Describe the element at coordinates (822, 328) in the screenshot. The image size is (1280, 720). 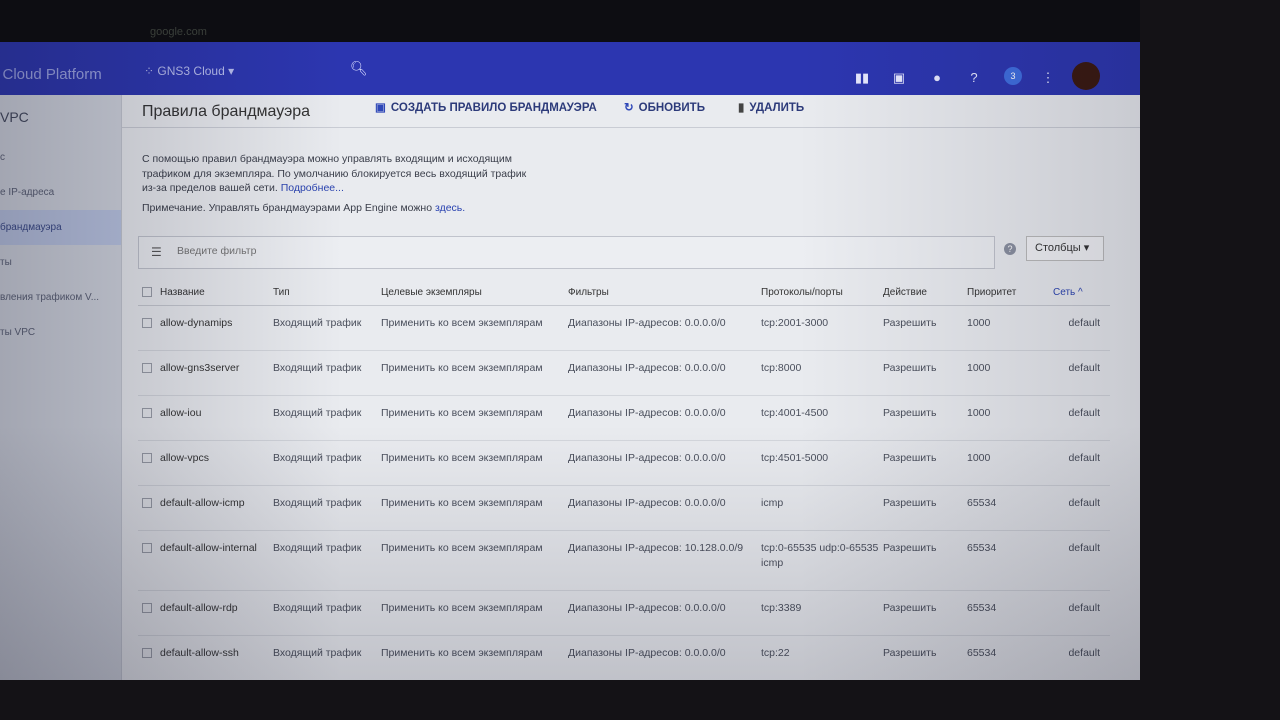
I see `rule-ports: tcp:2001-3000` at that location.